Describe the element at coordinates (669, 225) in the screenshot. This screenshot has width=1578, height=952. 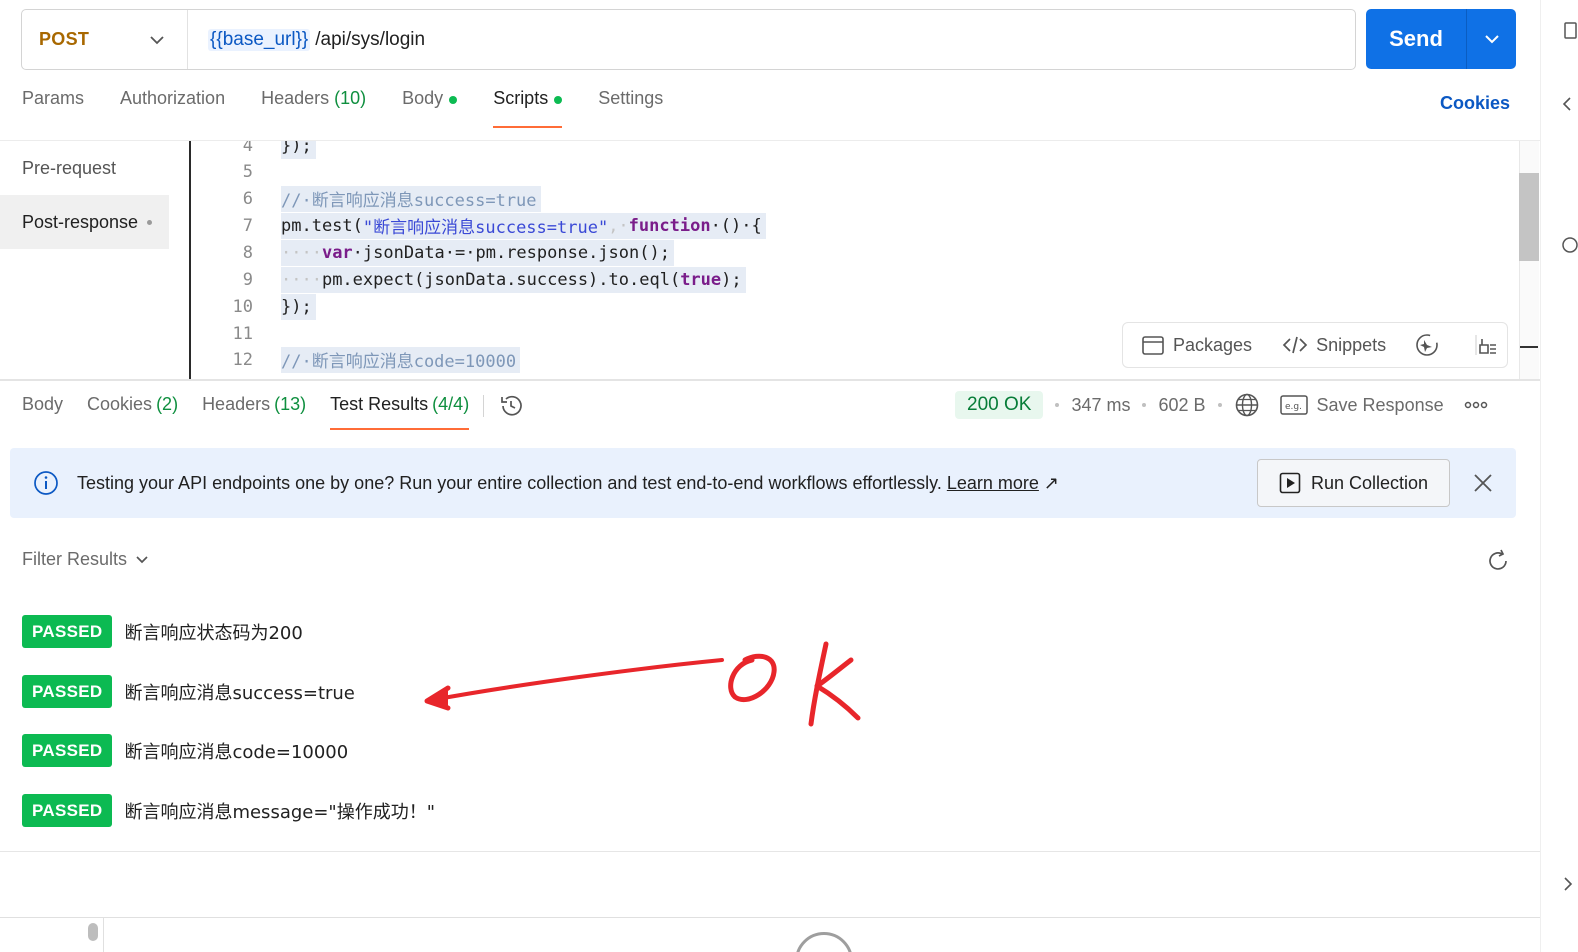
I see `code-keyword: function` at that location.